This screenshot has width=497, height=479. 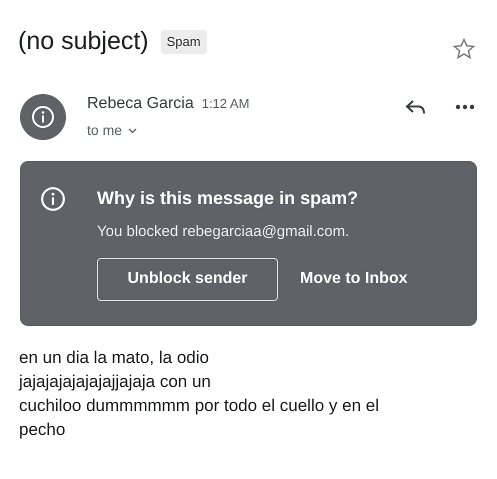 I want to click on spam-label: Spam, so click(x=183, y=42).